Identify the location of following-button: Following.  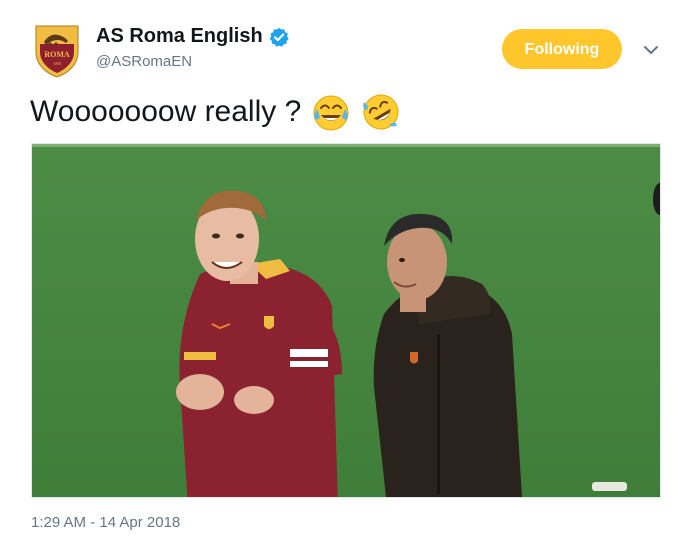
(562, 49).